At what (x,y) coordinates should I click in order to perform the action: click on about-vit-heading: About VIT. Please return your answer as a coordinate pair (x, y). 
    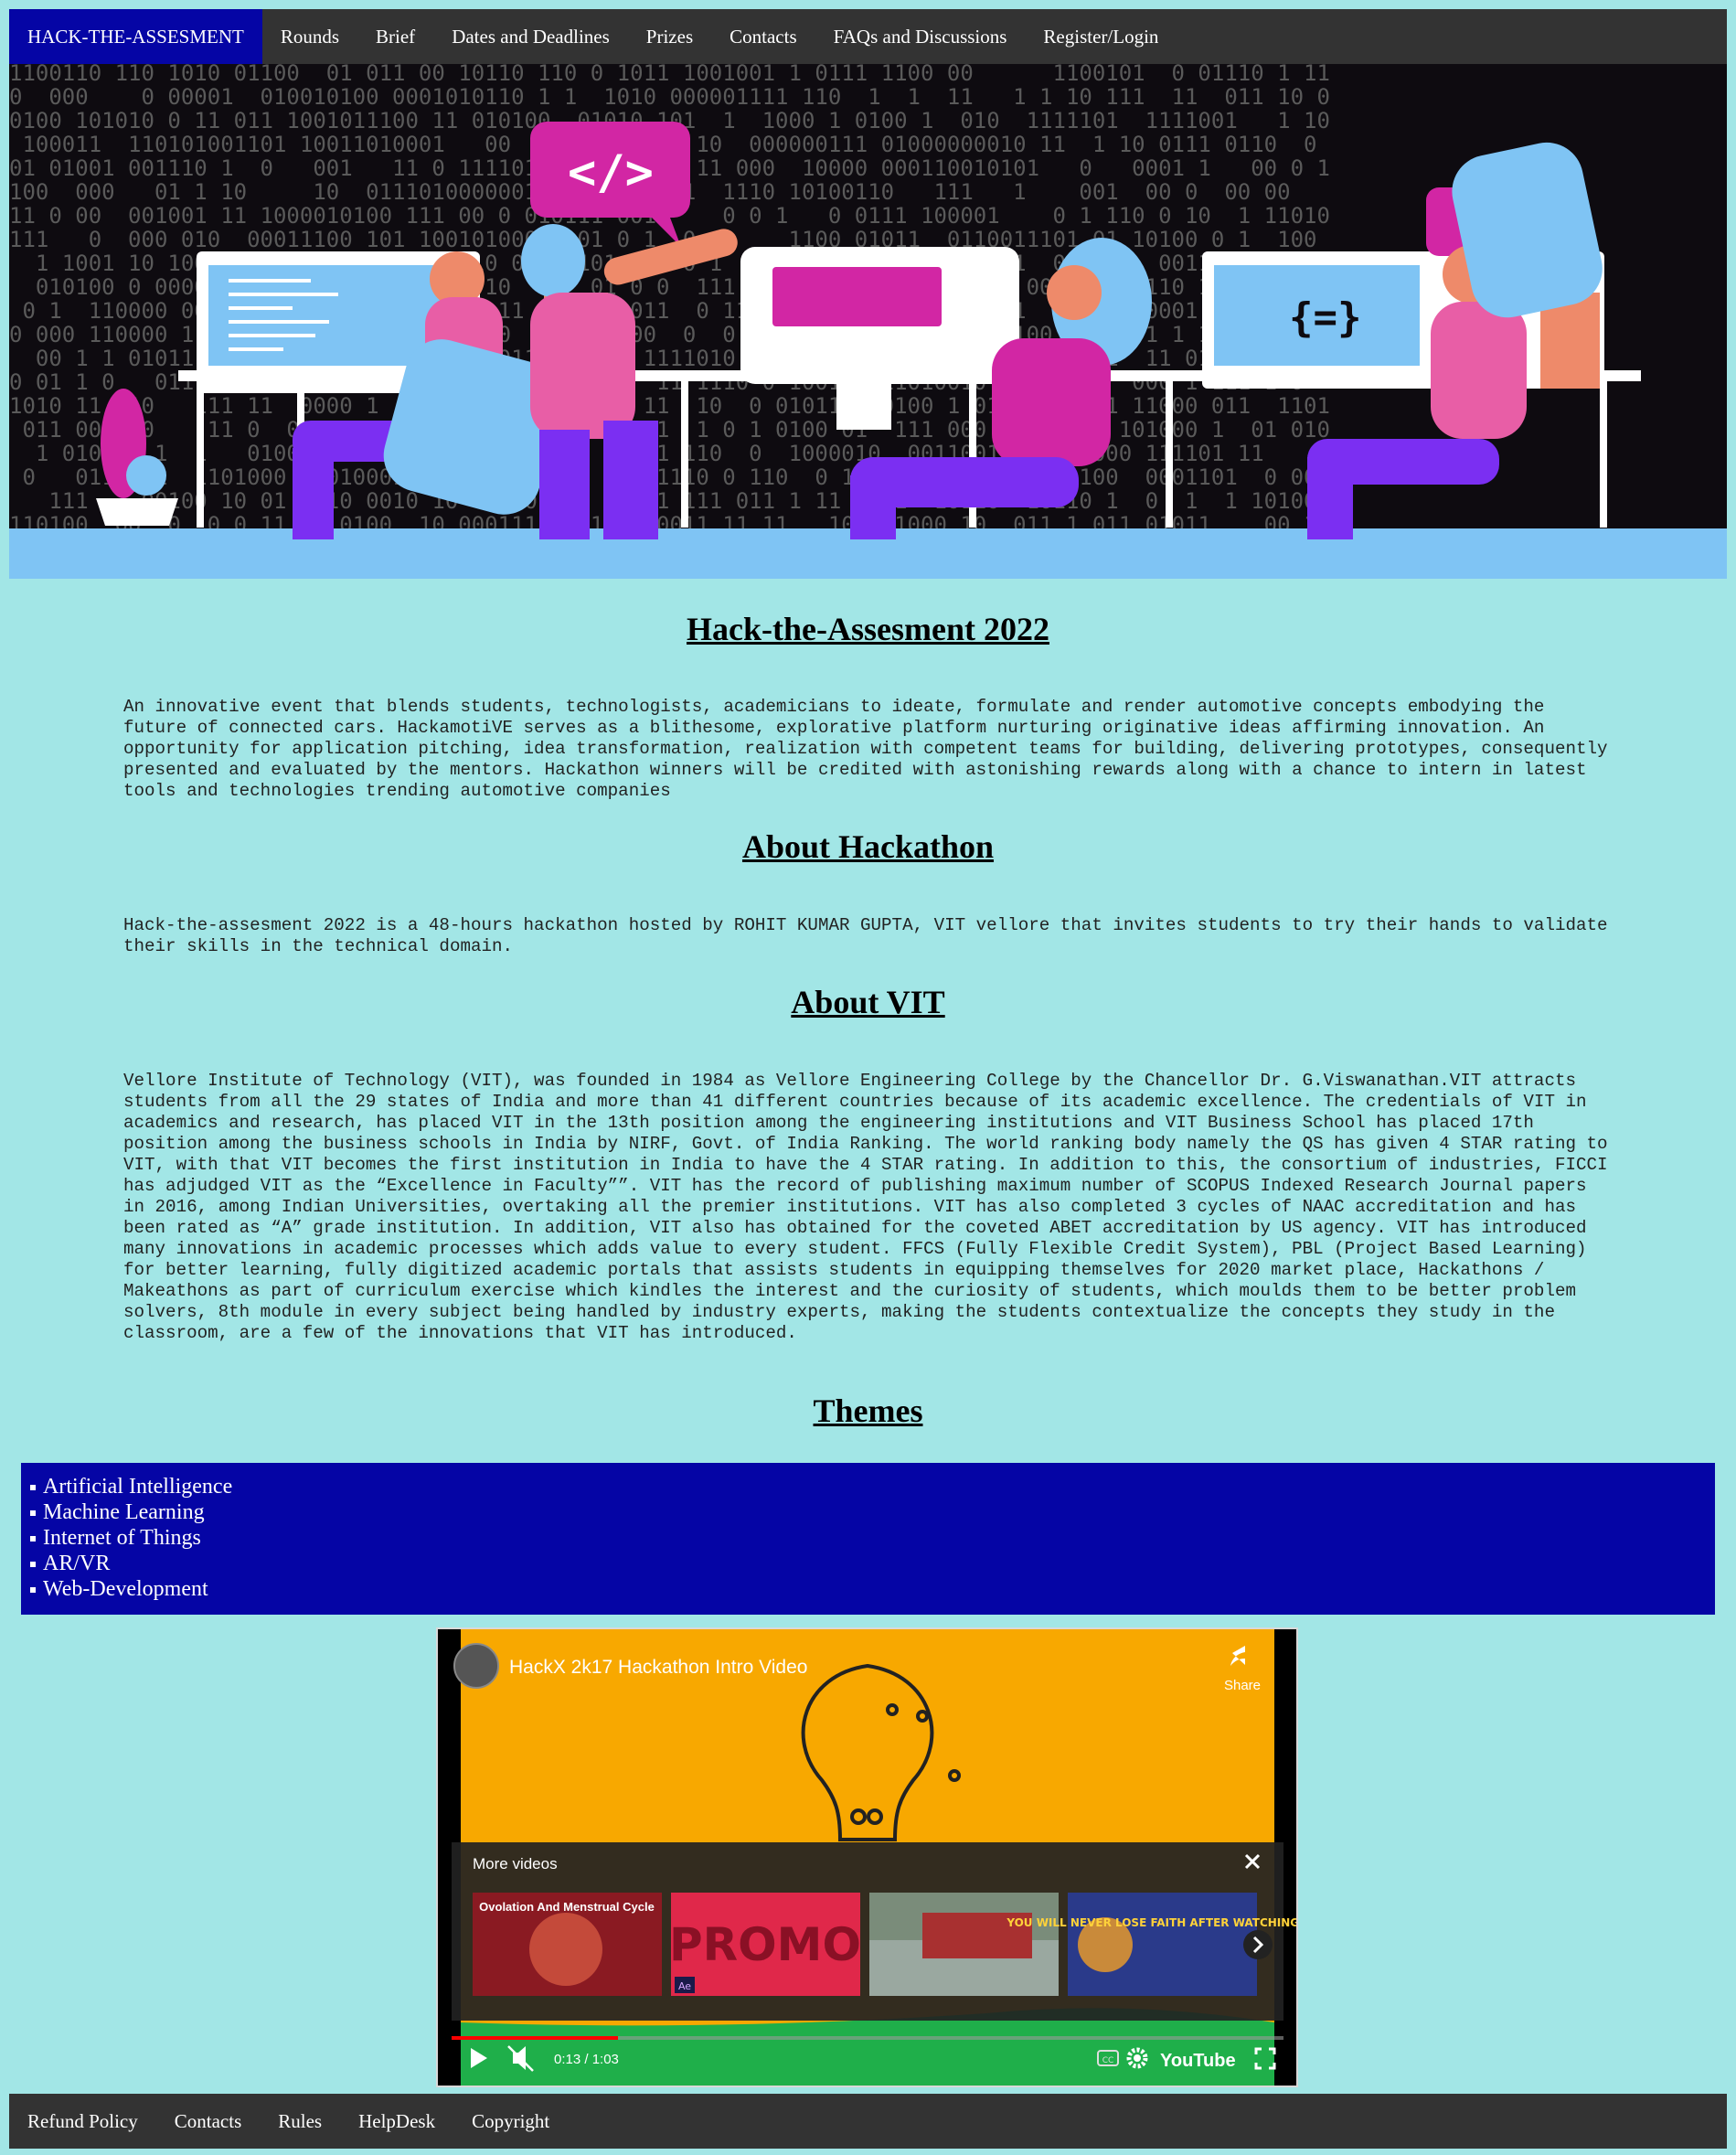
    Looking at the image, I should click on (868, 1002).